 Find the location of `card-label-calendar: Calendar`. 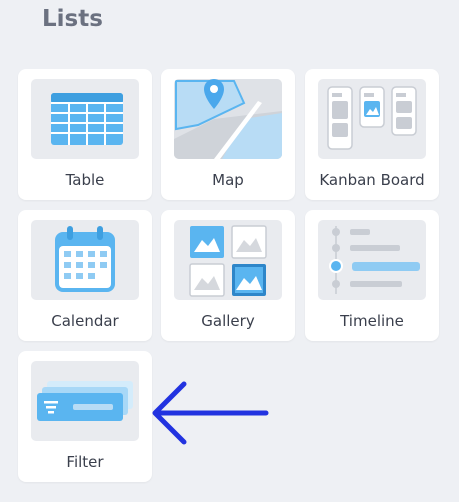

card-label-calendar: Calendar is located at coordinates (85, 321).